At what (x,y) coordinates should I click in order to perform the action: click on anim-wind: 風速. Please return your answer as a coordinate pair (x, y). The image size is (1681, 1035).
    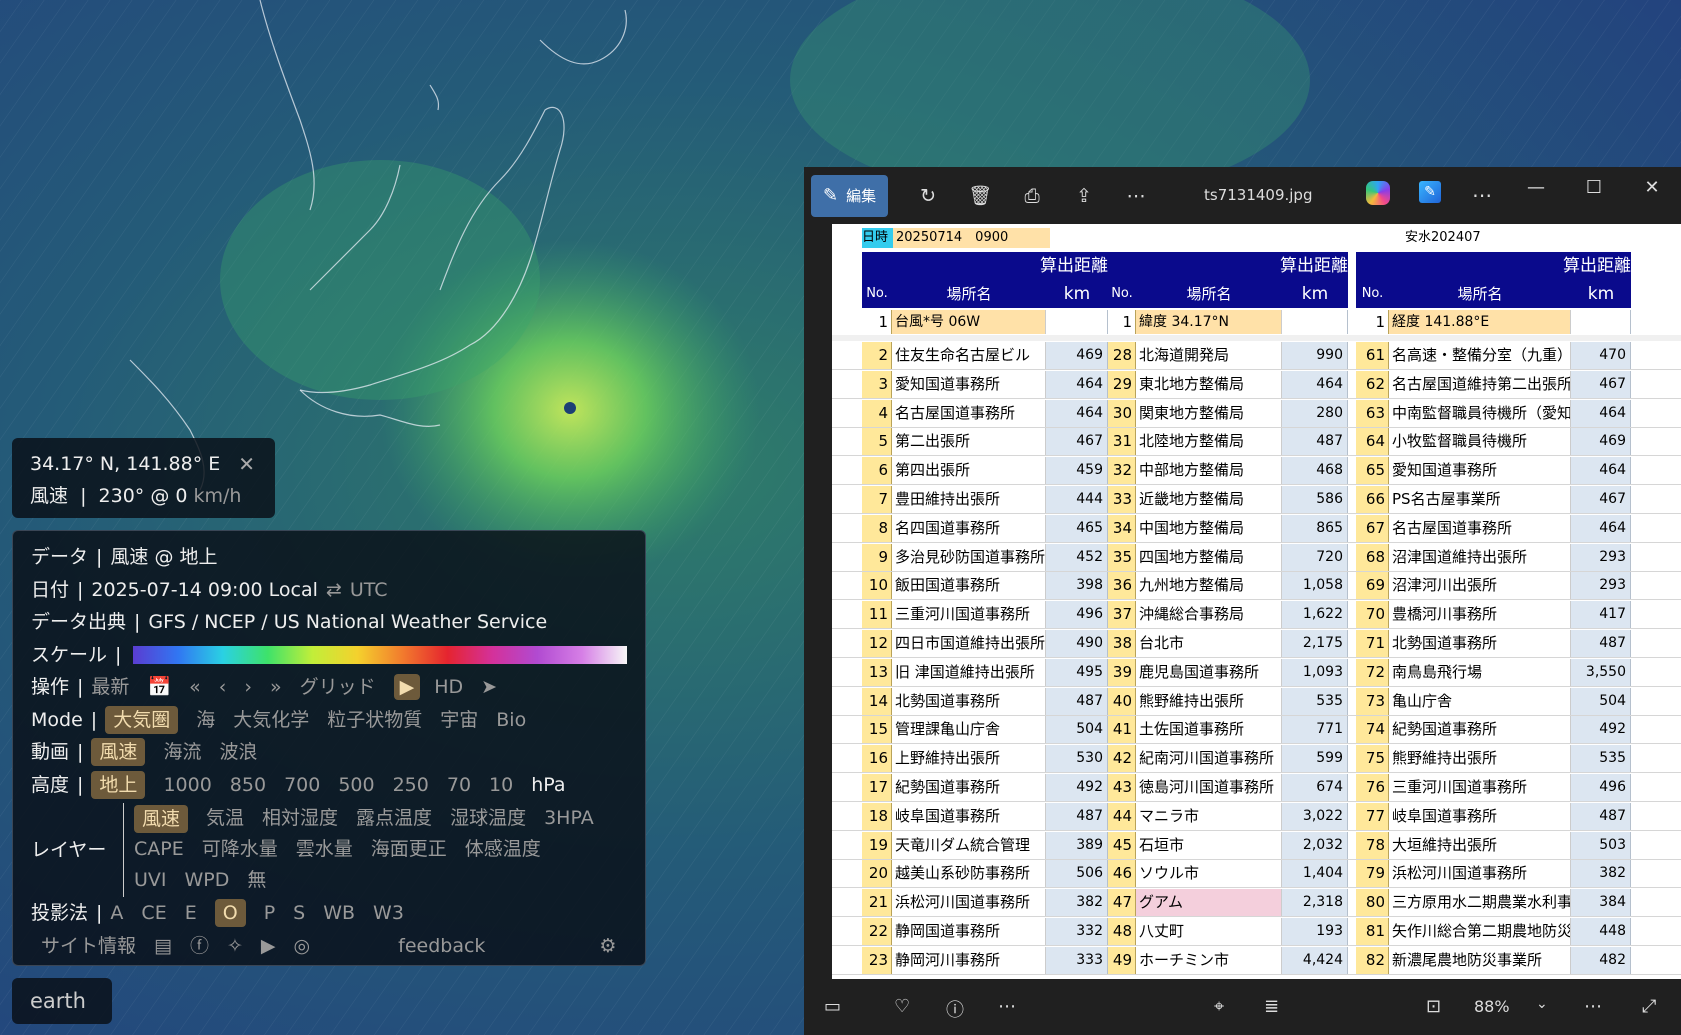
    Looking at the image, I should click on (118, 752).